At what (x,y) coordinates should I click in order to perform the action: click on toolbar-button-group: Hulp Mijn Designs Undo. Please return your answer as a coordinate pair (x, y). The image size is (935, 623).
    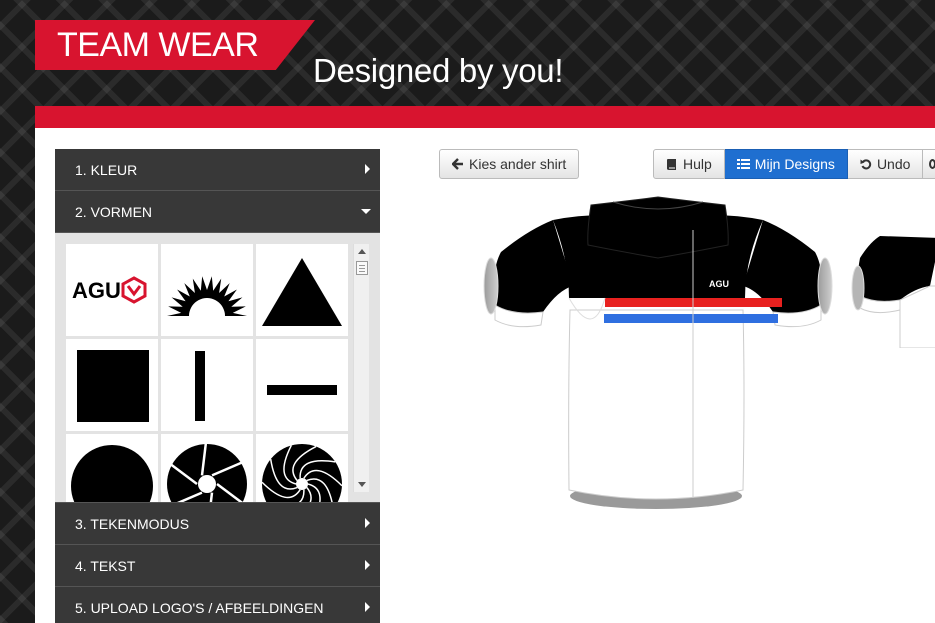
    Looking at the image, I should click on (794, 164).